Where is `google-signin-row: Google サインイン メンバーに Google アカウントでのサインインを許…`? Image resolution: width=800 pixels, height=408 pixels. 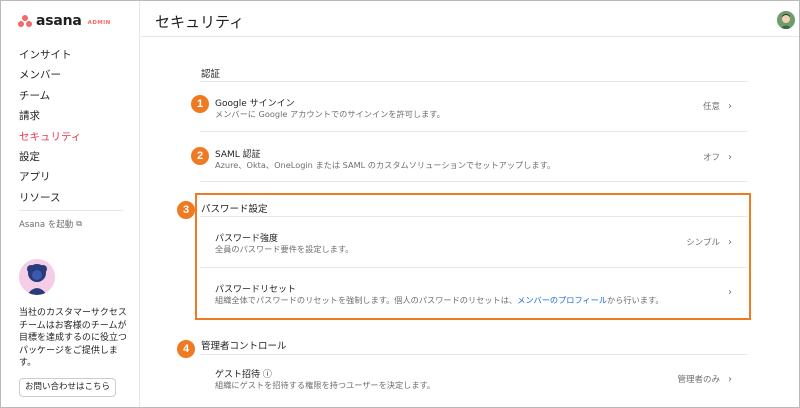
google-signin-row: Google サインイン メンバーに Google アカウントでのサインインを許… is located at coordinates (474, 106).